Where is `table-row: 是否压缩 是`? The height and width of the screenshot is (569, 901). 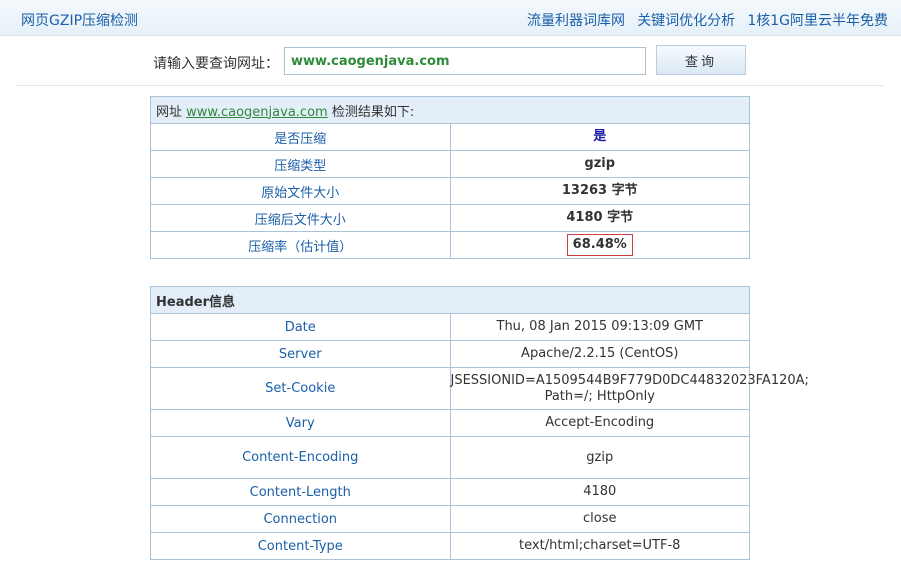
table-row: 是否压缩 是 is located at coordinates (450, 137).